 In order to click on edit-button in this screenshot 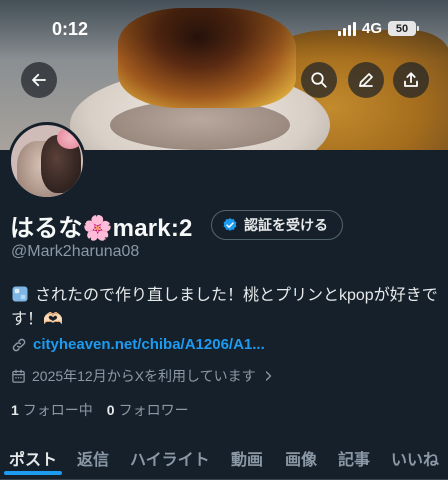, I will do `click(366, 80)`.